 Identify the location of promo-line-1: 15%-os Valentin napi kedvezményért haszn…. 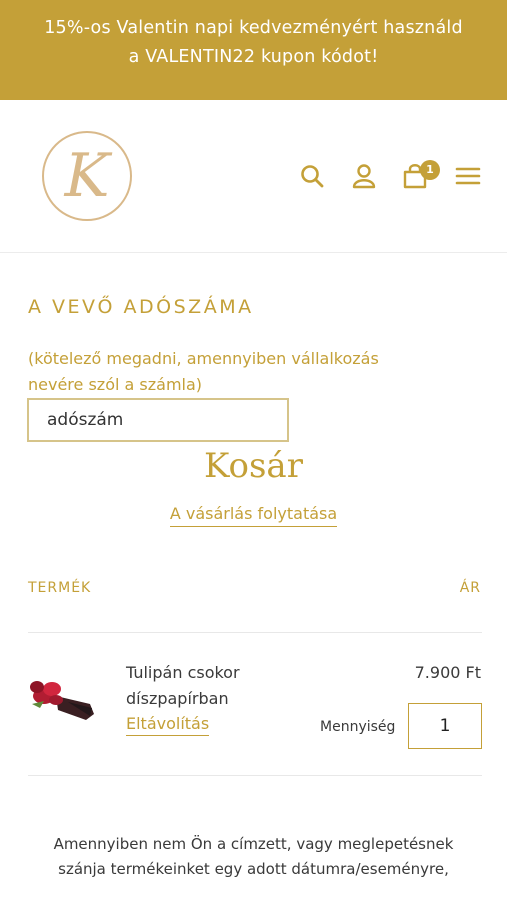
(253, 28).